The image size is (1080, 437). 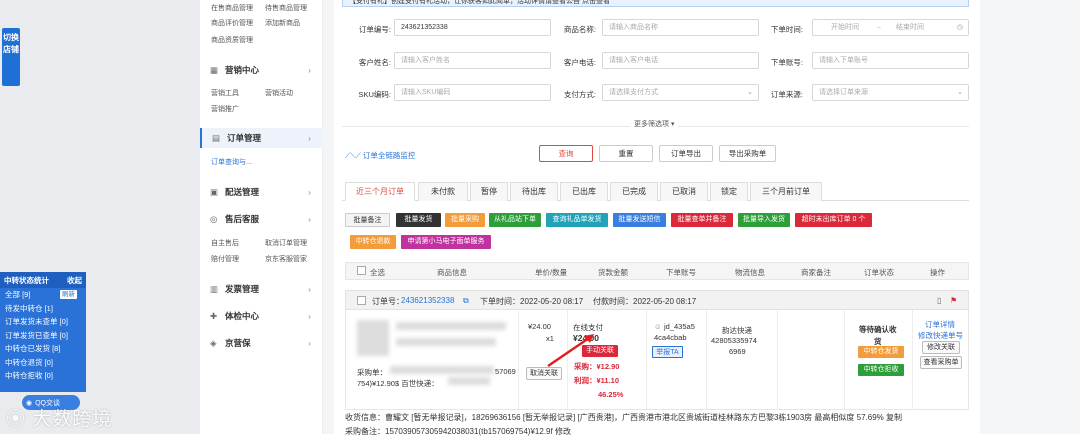 I want to click on batch-remark-button: 批量备注, so click(x=367, y=220).